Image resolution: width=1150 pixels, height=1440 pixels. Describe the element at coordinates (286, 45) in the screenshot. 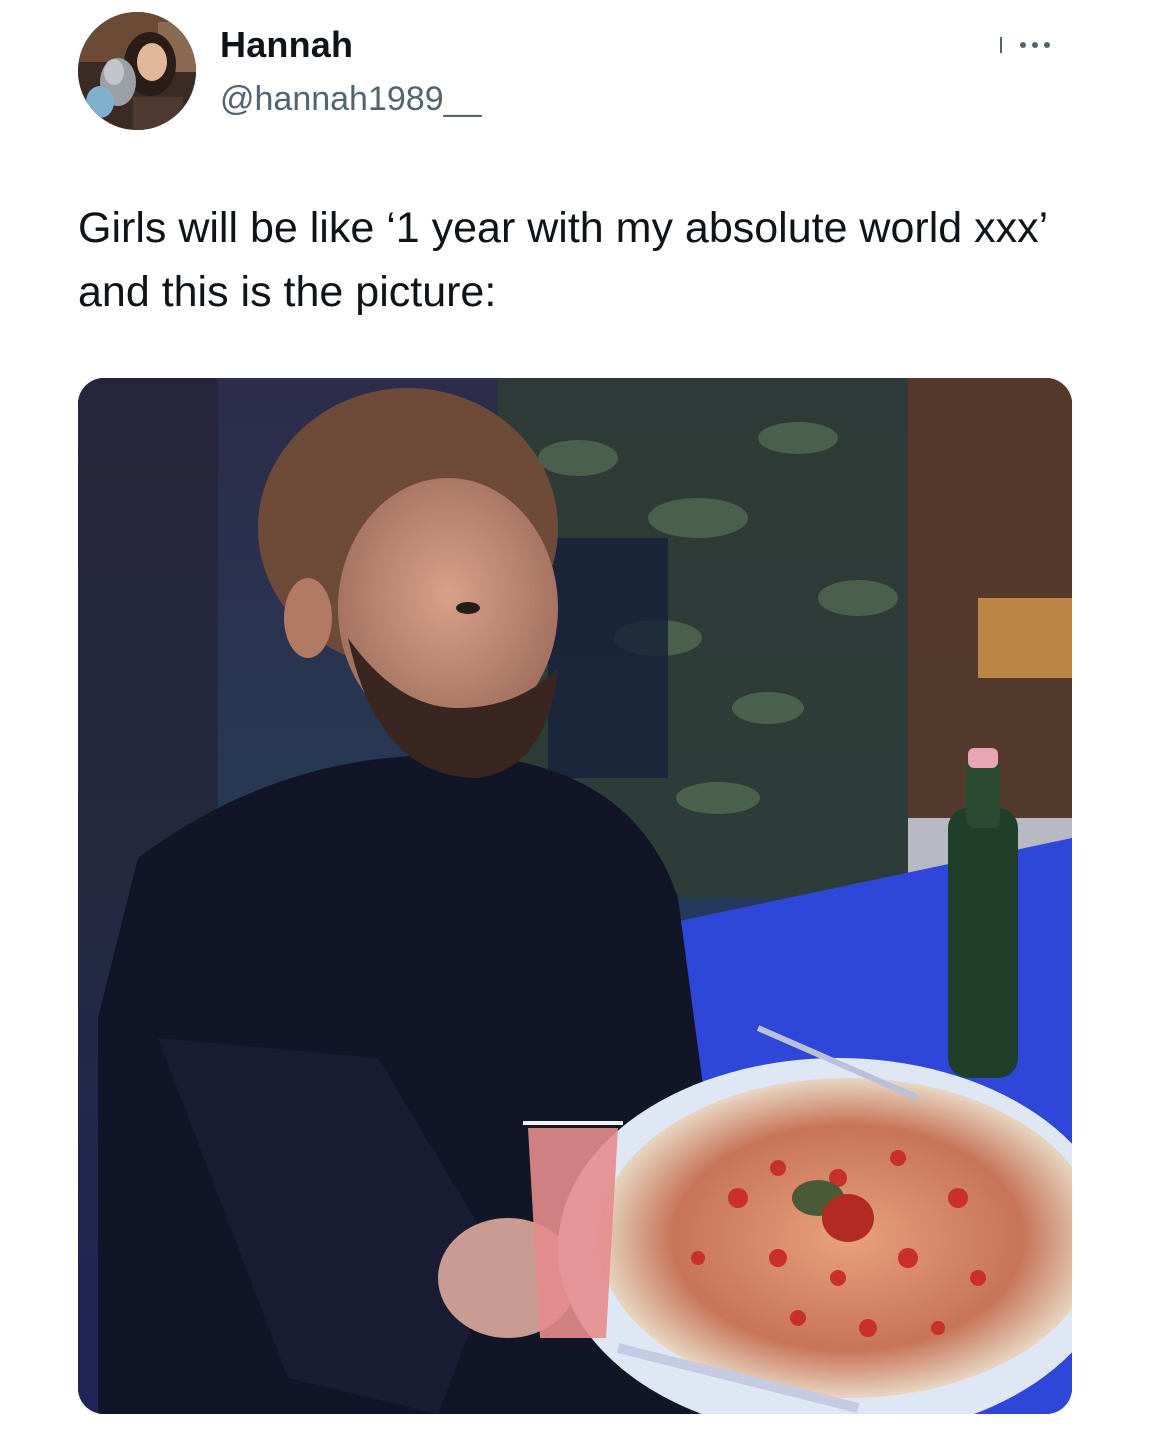

I see `author-display-name: Hannah` at that location.